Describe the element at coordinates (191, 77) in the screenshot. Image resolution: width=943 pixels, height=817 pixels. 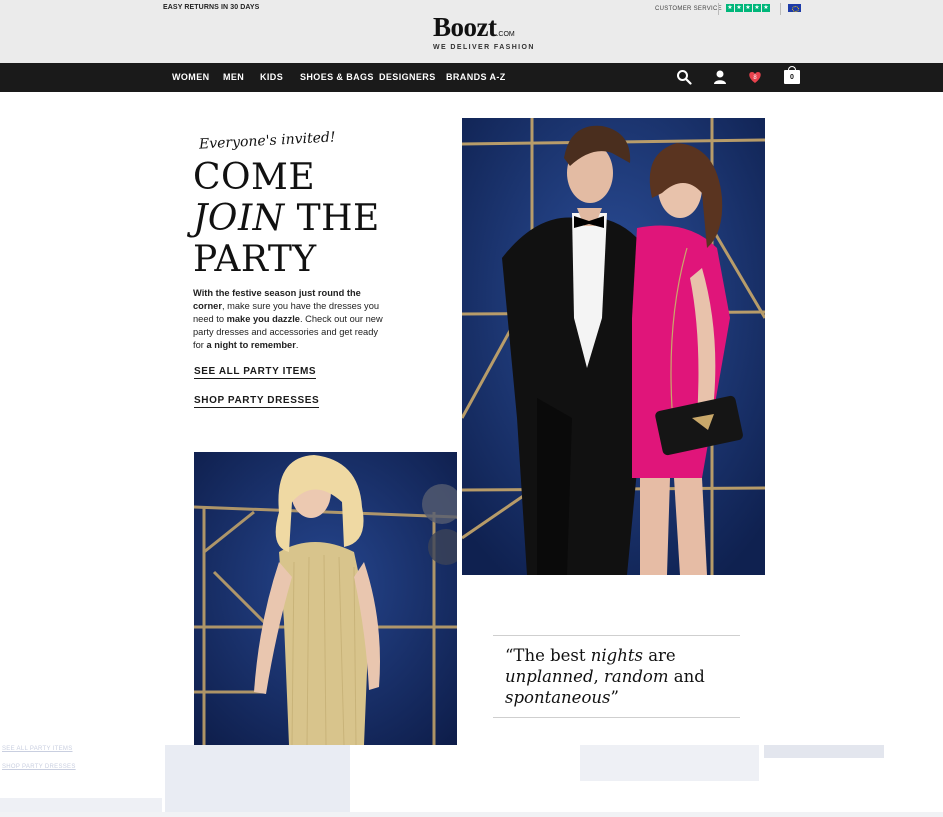
I see `nav-women: WOMEN` at that location.